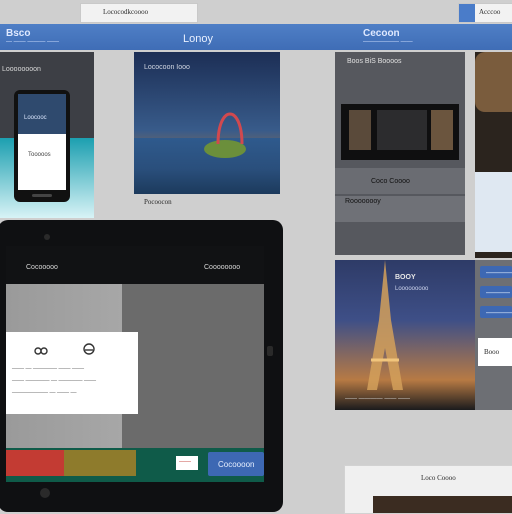 The width and height of the screenshot is (512, 514). What do you see at coordinates (35, 463) in the screenshot?
I see `tablet-red-promo` at bounding box center [35, 463].